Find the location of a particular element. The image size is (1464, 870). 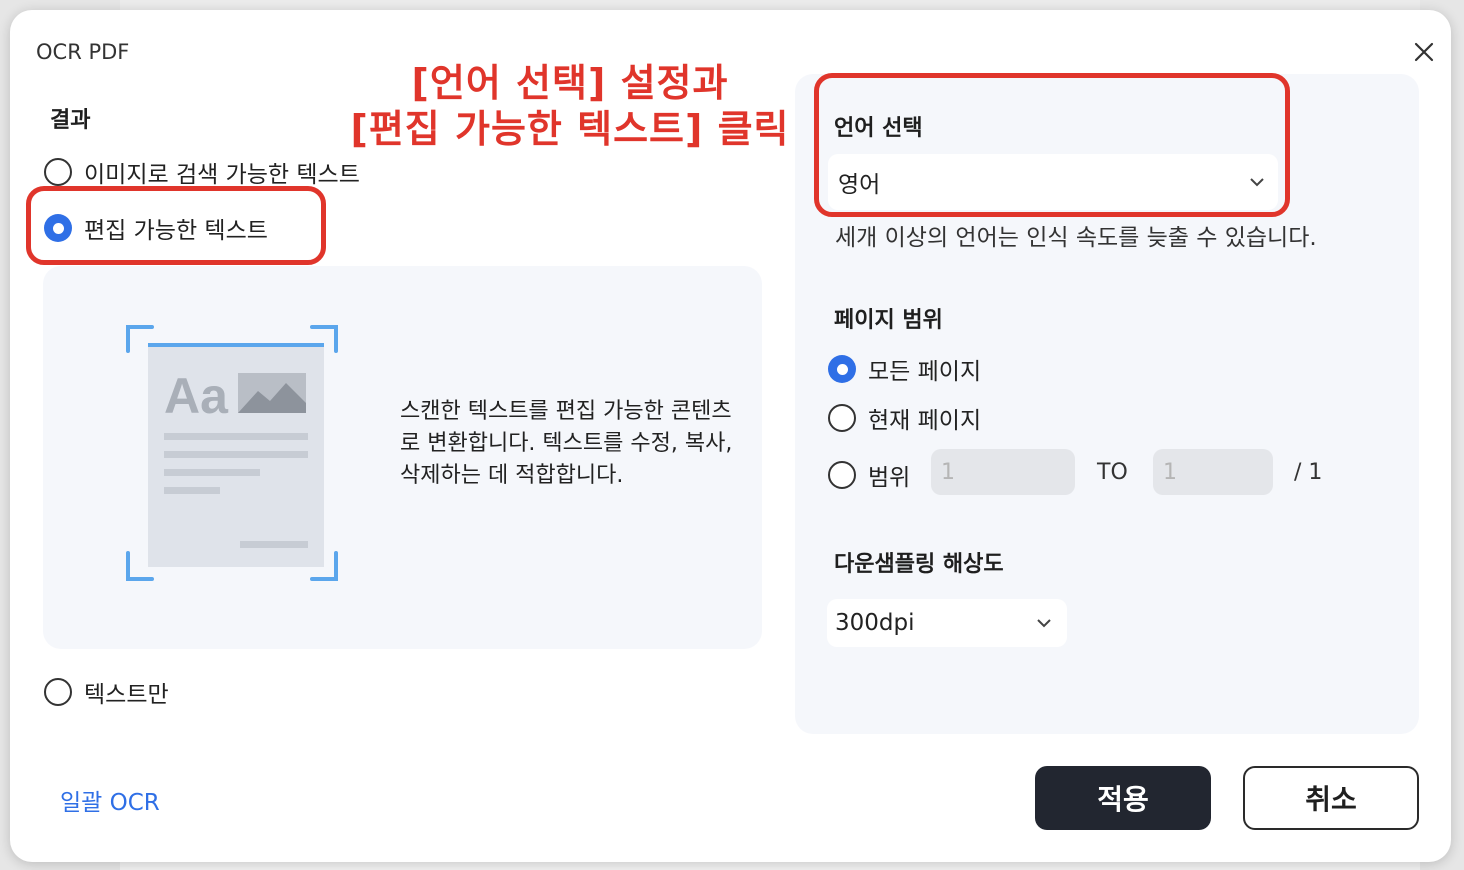

annotation-line-2: [편집 가능한 텍스트] 클릭 is located at coordinates (570, 129).